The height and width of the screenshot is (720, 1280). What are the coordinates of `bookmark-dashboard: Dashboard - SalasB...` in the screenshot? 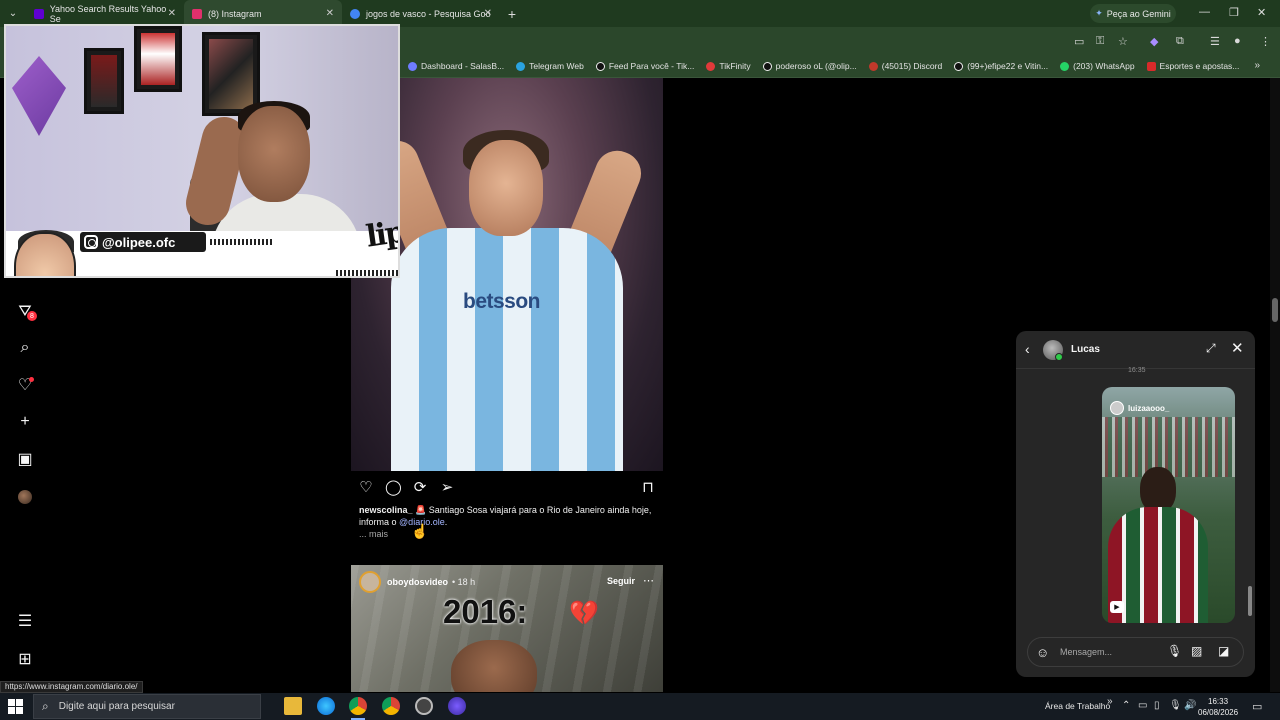 It's located at (456, 66).